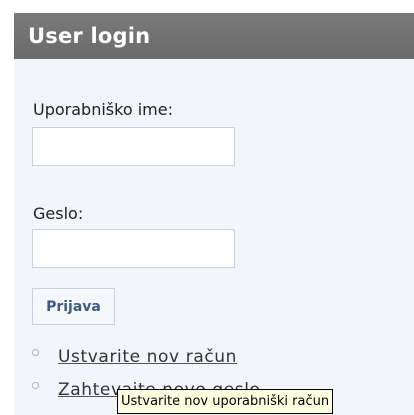 This screenshot has width=414, height=415. I want to click on password-label: Geslo:, so click(58, 213).